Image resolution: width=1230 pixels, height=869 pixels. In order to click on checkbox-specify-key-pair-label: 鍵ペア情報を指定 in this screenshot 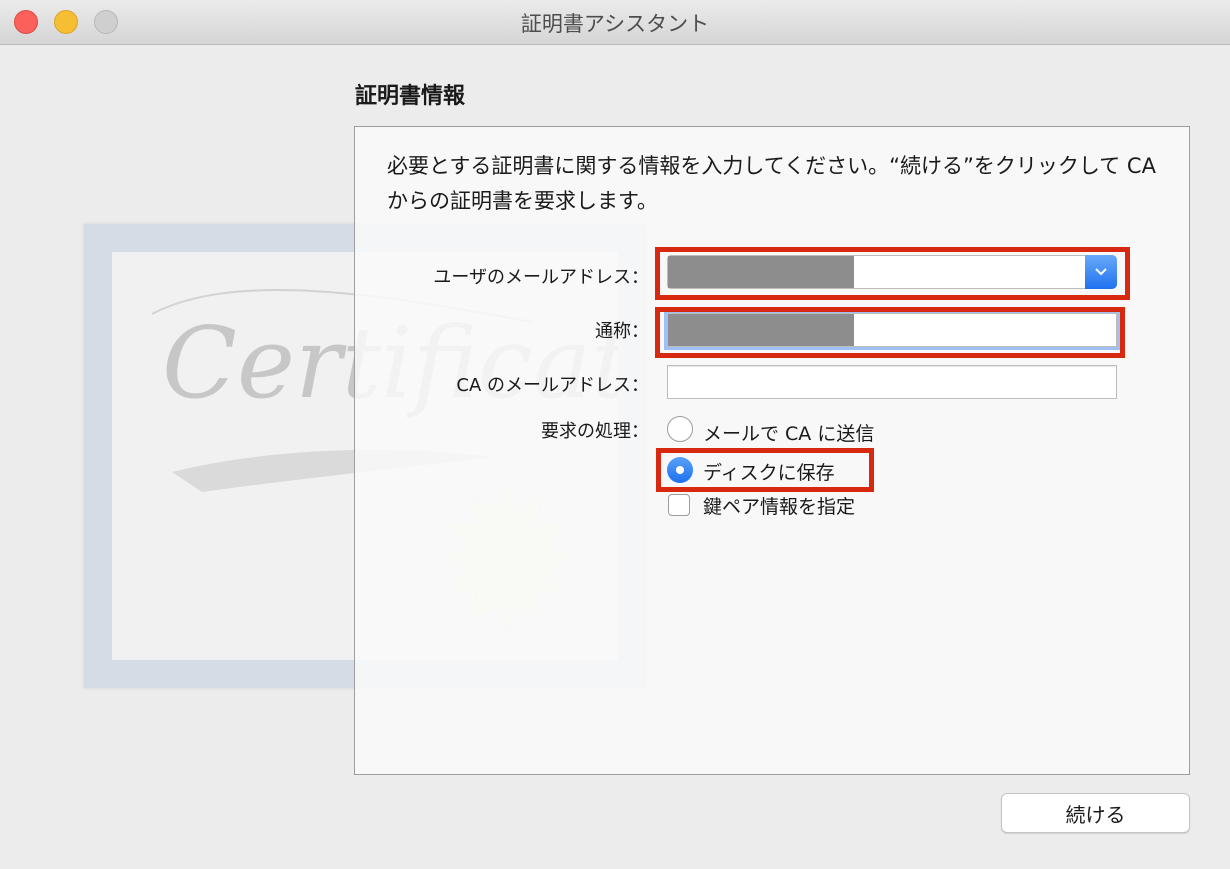, I will do `click(779, 505)`.